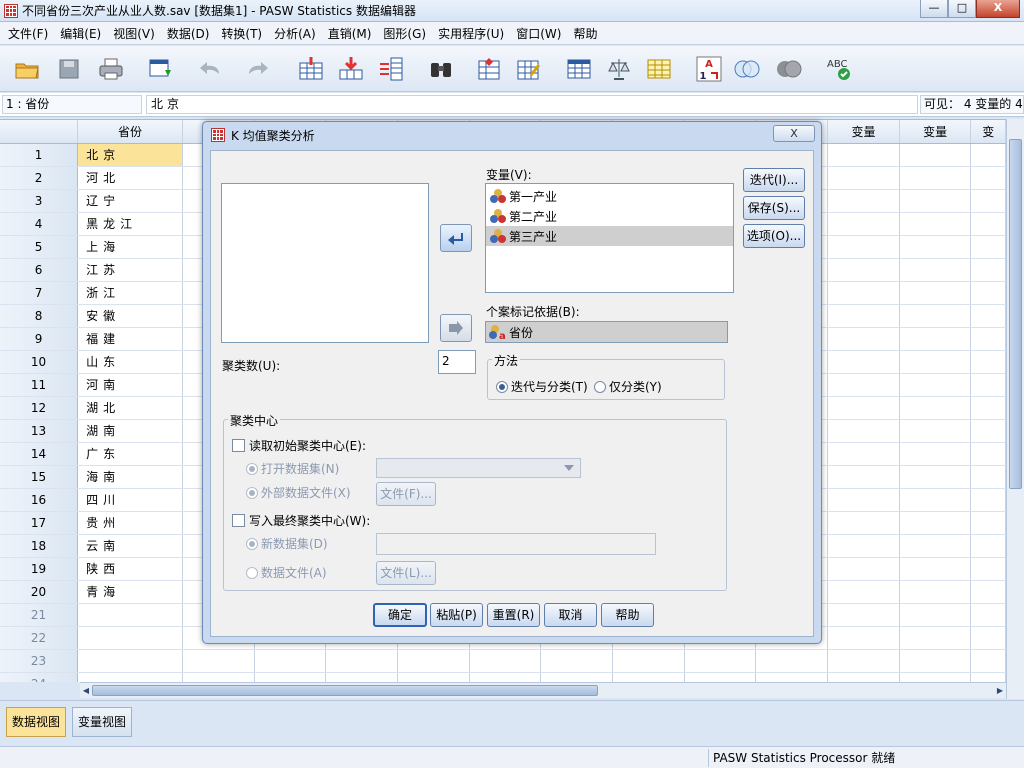  Describe the element at coordinates (39, 431) in the screenshot. I see `row-number: 13` at that location.